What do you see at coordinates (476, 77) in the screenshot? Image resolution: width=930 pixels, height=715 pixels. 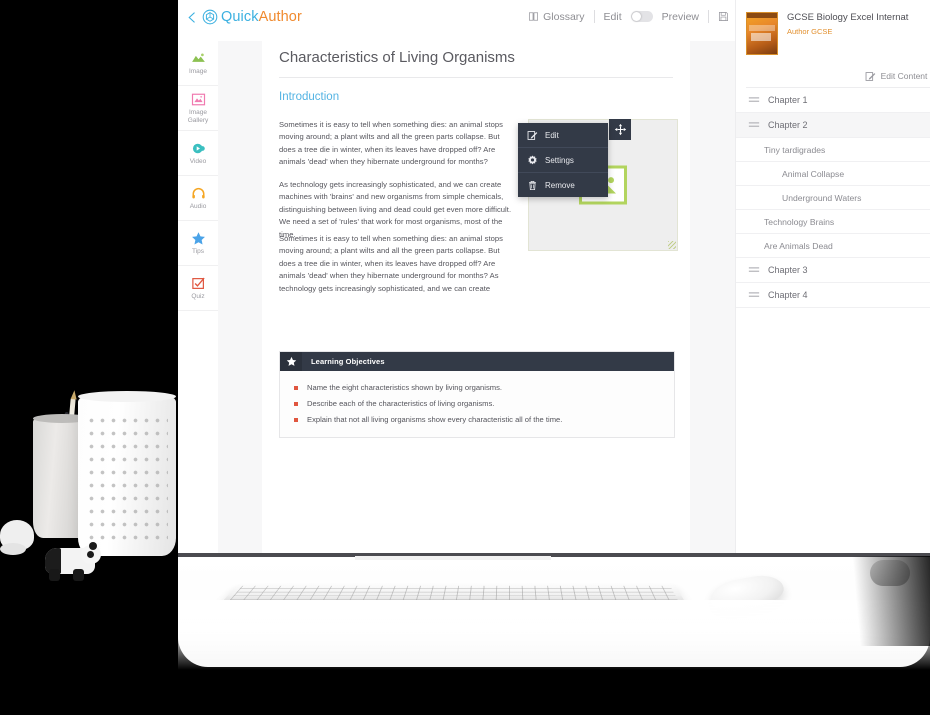 I see `title-divider` at bounding box center [476, 77].